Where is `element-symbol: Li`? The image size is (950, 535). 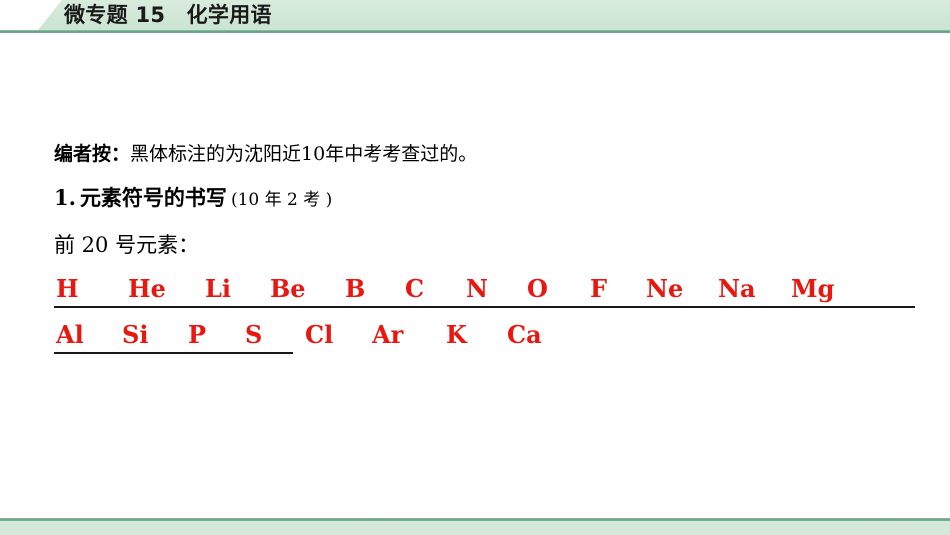
element-symbol: Li is located at coordinates (218, 288).